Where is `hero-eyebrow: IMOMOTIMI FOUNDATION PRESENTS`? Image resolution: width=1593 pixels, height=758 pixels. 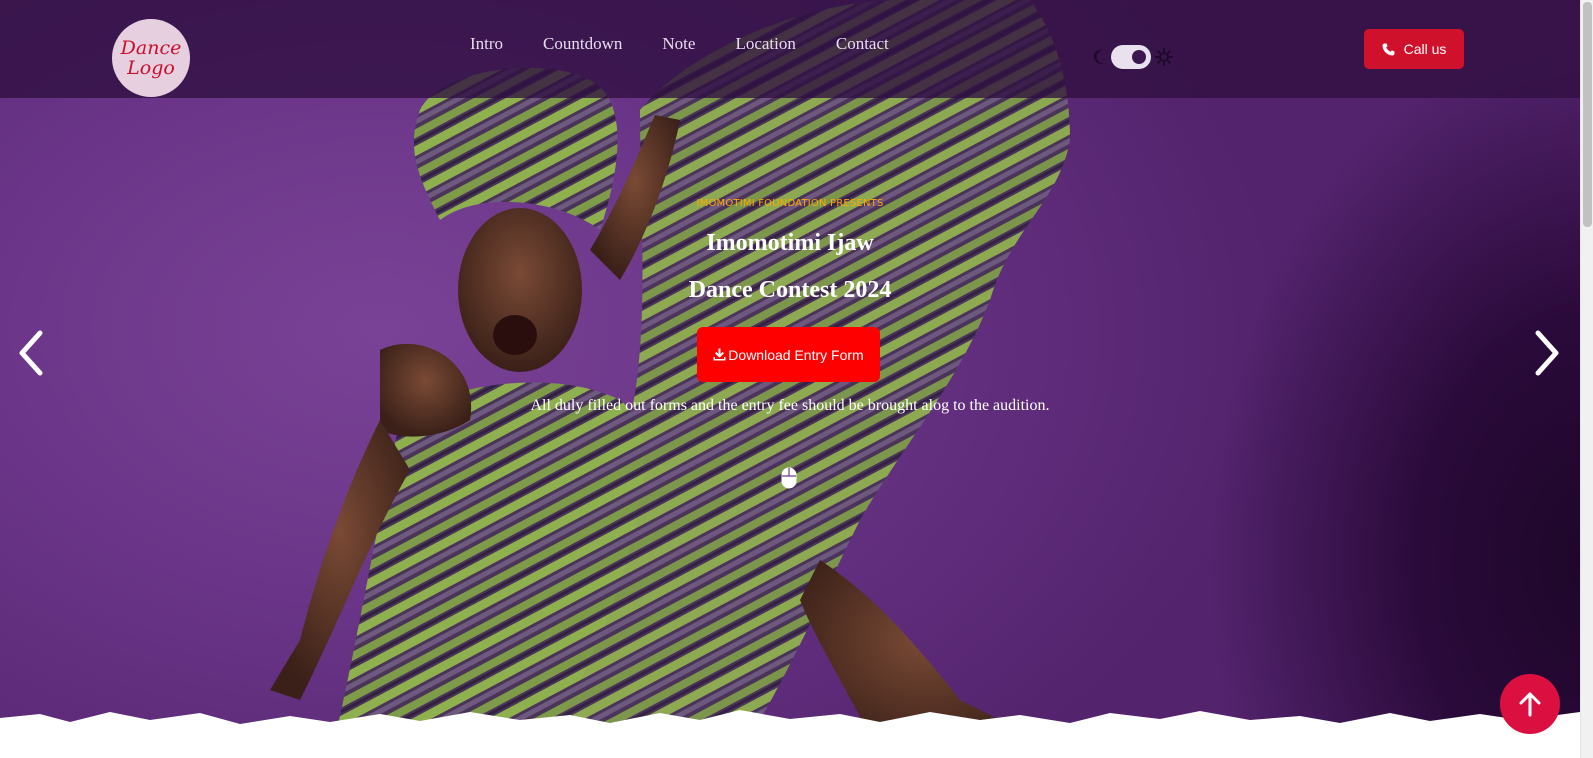
hero-eyebrow: IMOMOTIMI FOUNDATION PRESENTS is located at coordinates (790, 203).